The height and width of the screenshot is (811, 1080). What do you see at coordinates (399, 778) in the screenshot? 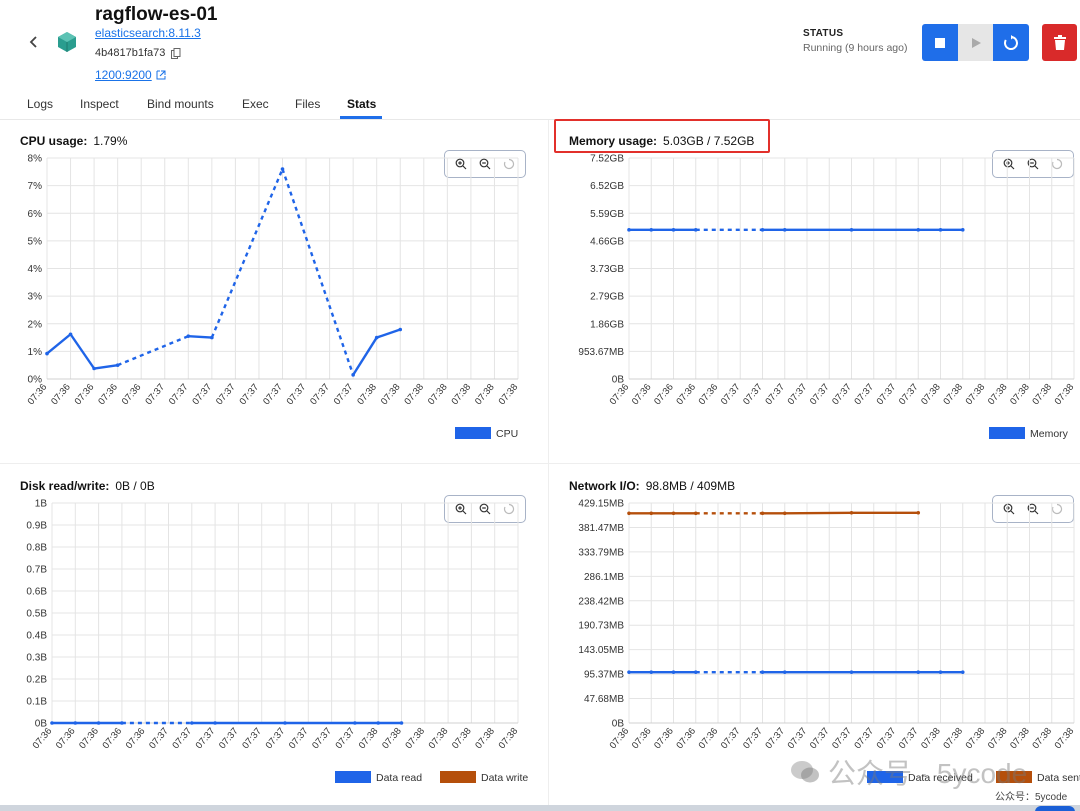
I see `legend-label: Data read` at bounding box center [399, 778].